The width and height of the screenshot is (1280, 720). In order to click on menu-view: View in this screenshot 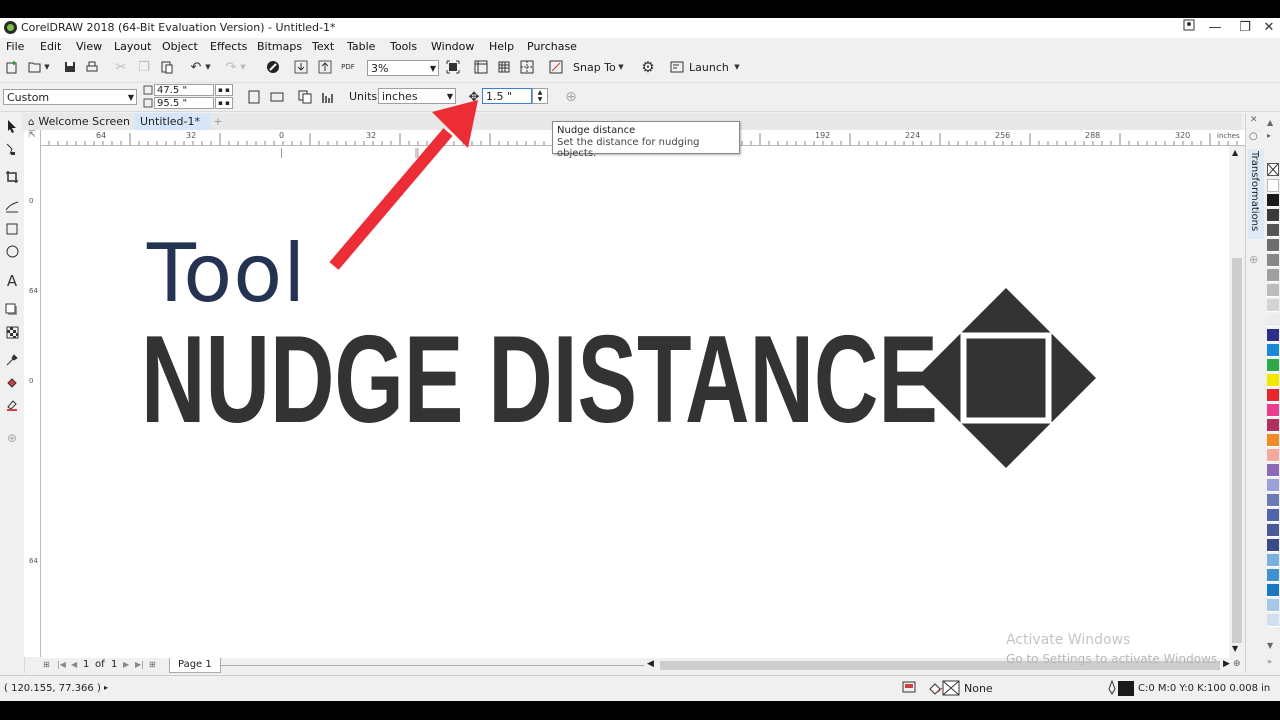, I will do `click(89, 46)`.